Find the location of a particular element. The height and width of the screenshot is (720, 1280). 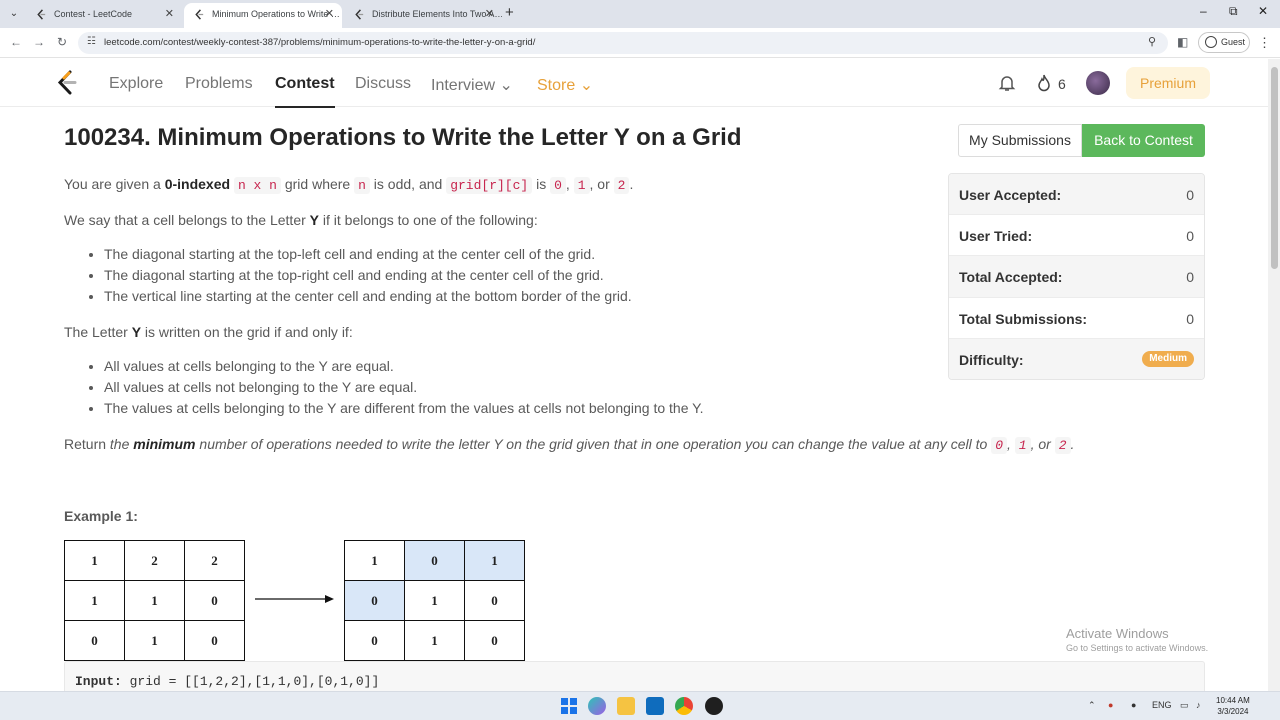

system-clock: 10:44 AM 3/3/2024 is located at coordinates (1233, 706).